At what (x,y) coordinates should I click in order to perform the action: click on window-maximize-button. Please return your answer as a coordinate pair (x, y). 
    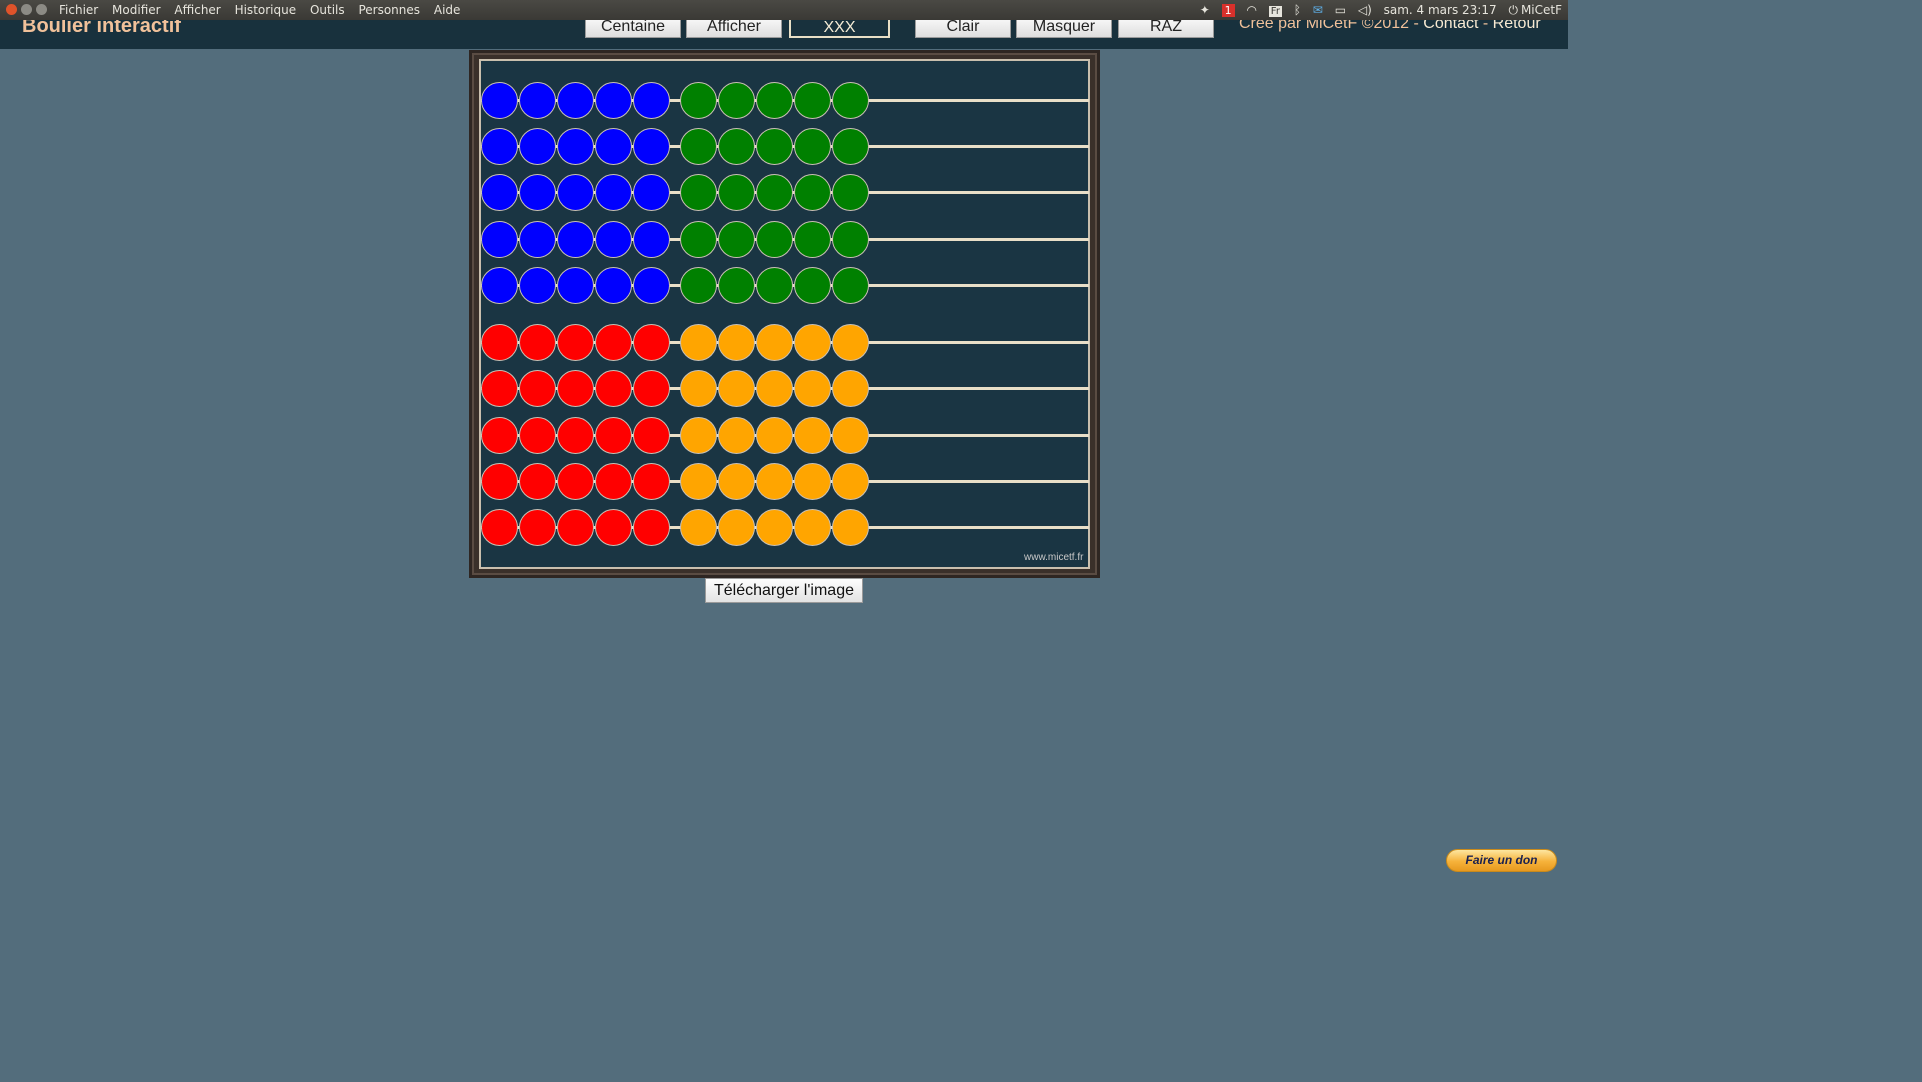
    Looking at the image, I should click on (41, 9).